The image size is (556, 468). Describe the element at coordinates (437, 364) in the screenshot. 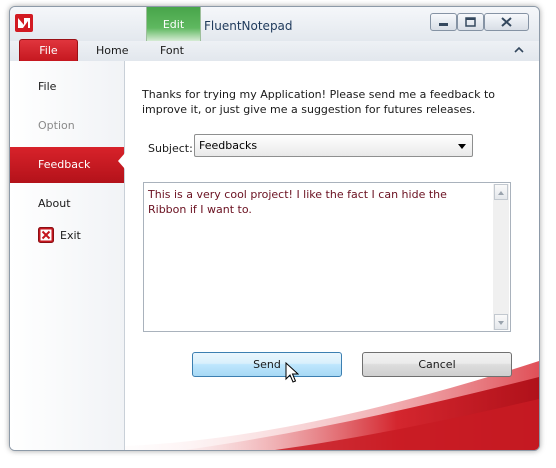

I see `cancel-button: Cancel` at that location.